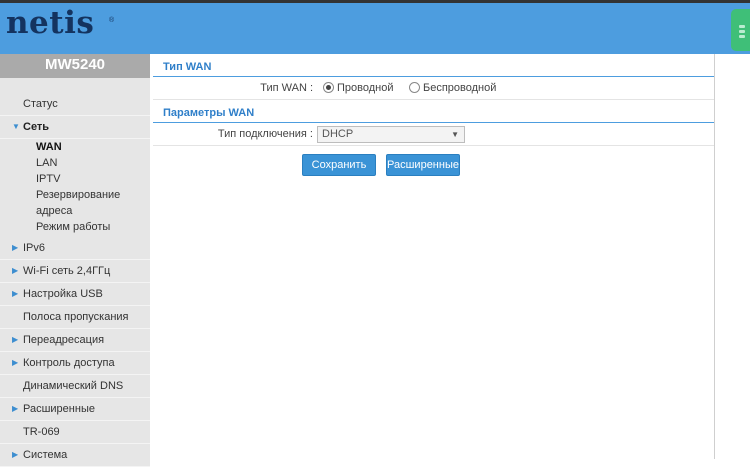 The height and width of the screenshot is (467, 750). Describe the element at coordinates (455, 134) in the screenshot. I see `chevron-down-icon: ▼` at that location.